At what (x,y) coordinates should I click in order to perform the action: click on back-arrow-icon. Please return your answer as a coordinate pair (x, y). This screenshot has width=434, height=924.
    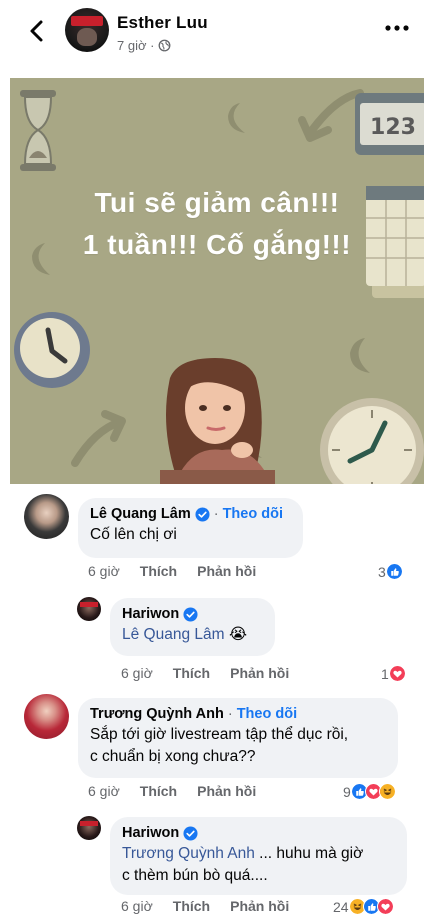
    Looking at the image, I should click on (37, 31).